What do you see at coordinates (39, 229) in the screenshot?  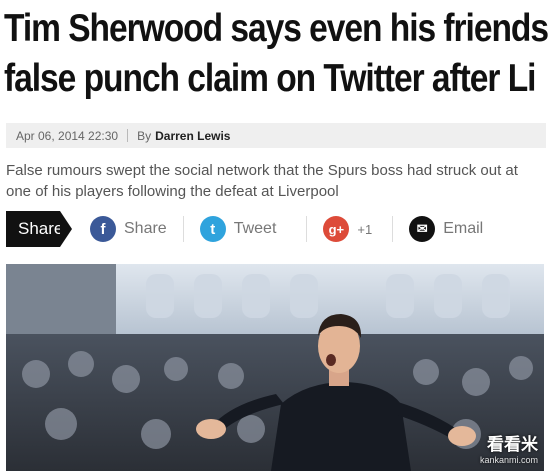 I see `share-label: Share` at bounding box center [39, 229].